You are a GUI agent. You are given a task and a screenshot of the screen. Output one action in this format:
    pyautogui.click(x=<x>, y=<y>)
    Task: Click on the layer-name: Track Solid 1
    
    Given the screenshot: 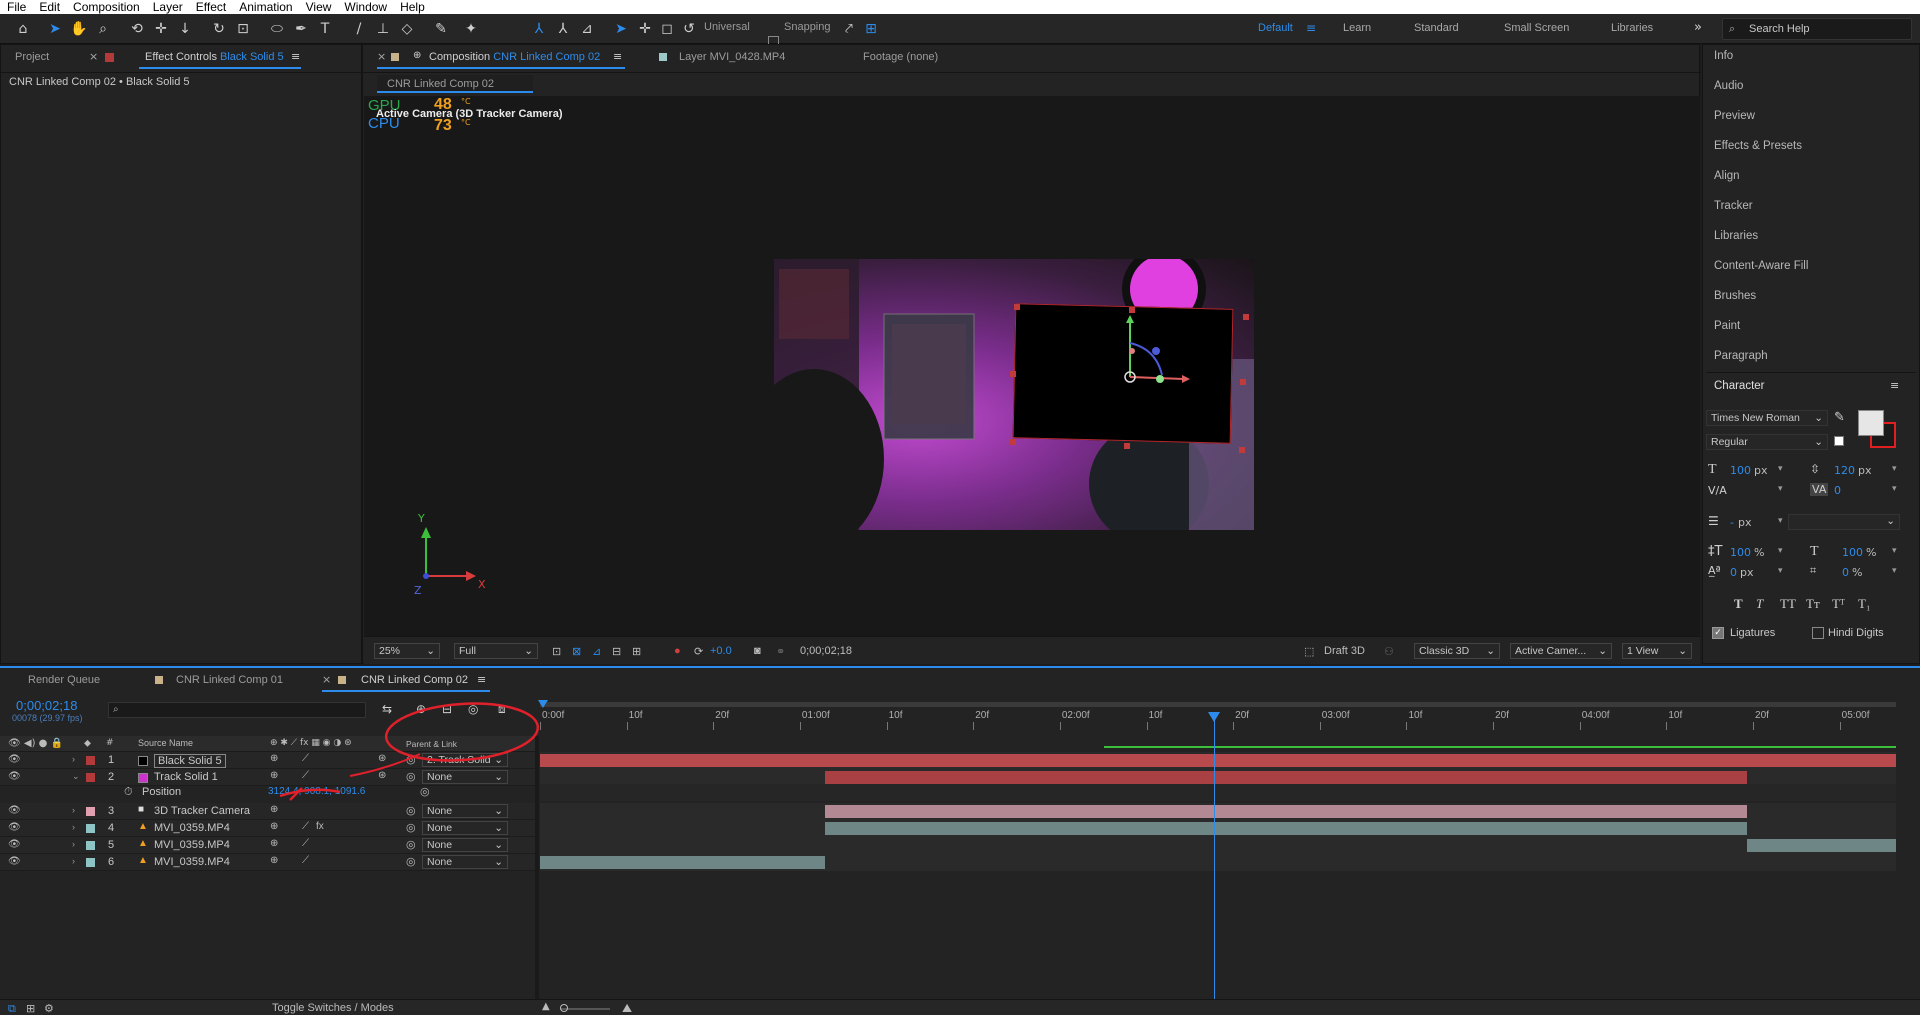 What is the action you would take?
    pyautogui.click(x=186, y=777)
    